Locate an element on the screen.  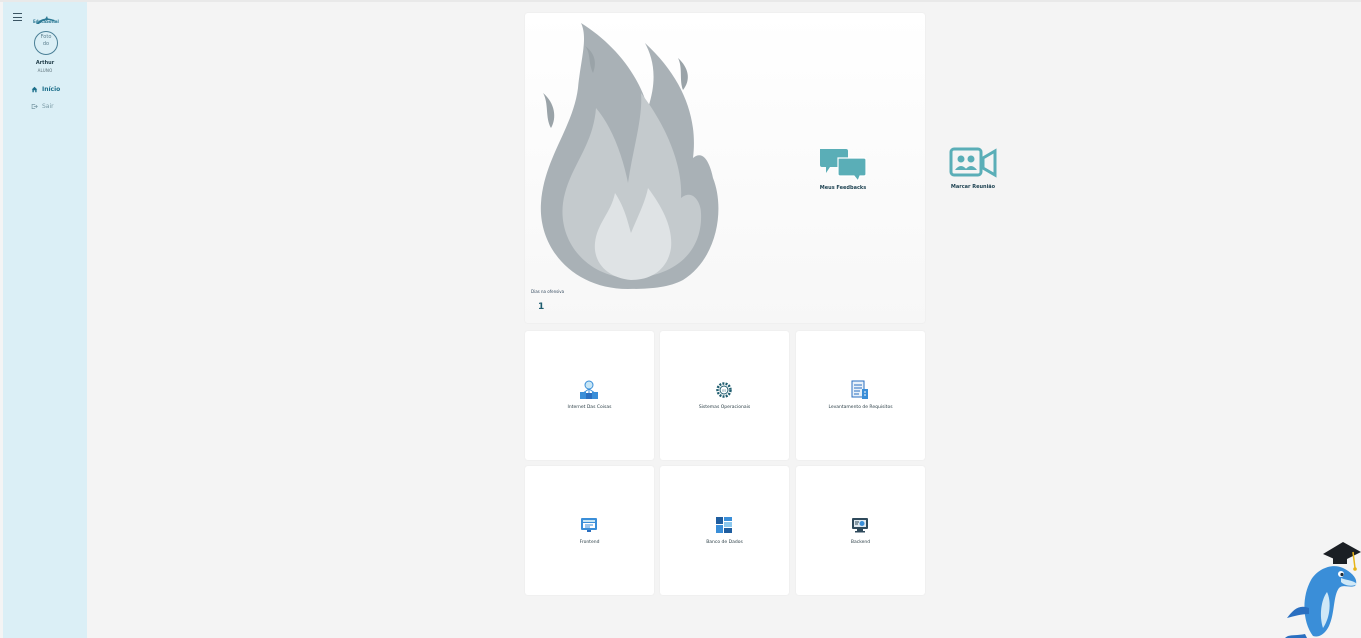
sidebar-item-label: Início is located at coordinates (51, 89).